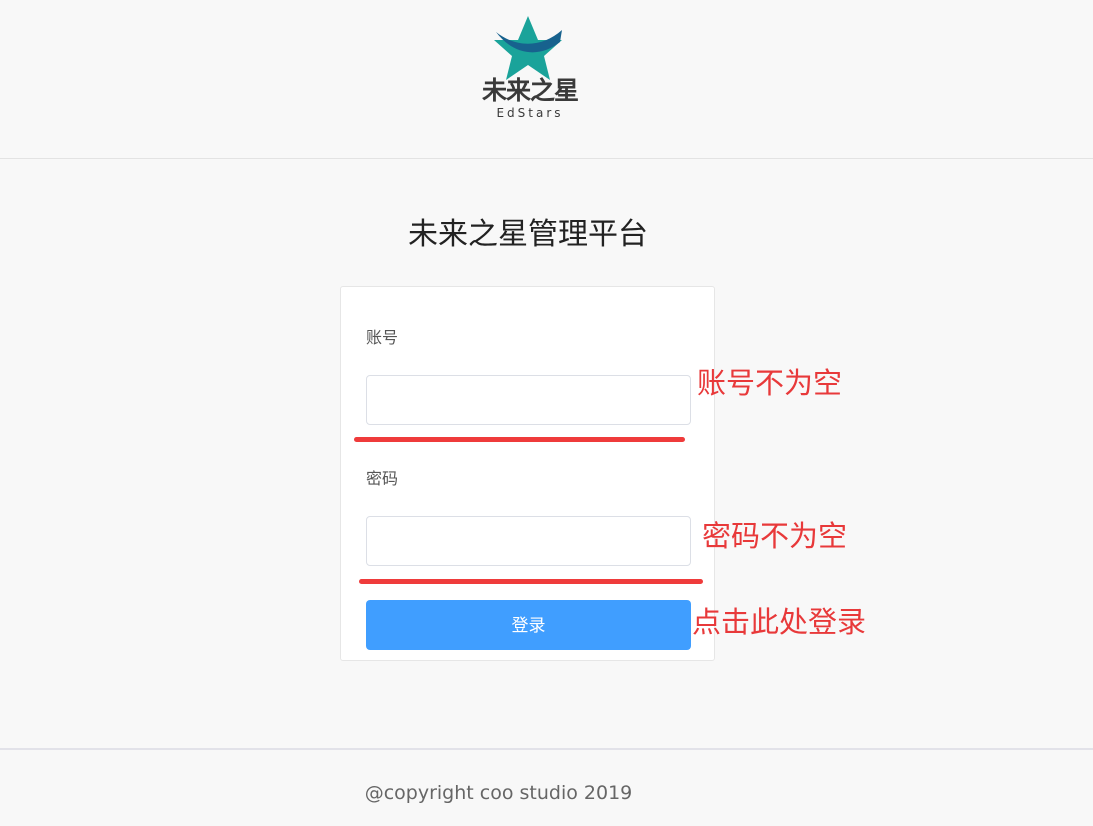 The width and height of the screenshot is (1093, 826). What do you see at coordinates (382, 337) in the screenshot?
I see `account-label: 账号` at bounding box center [382, 337].